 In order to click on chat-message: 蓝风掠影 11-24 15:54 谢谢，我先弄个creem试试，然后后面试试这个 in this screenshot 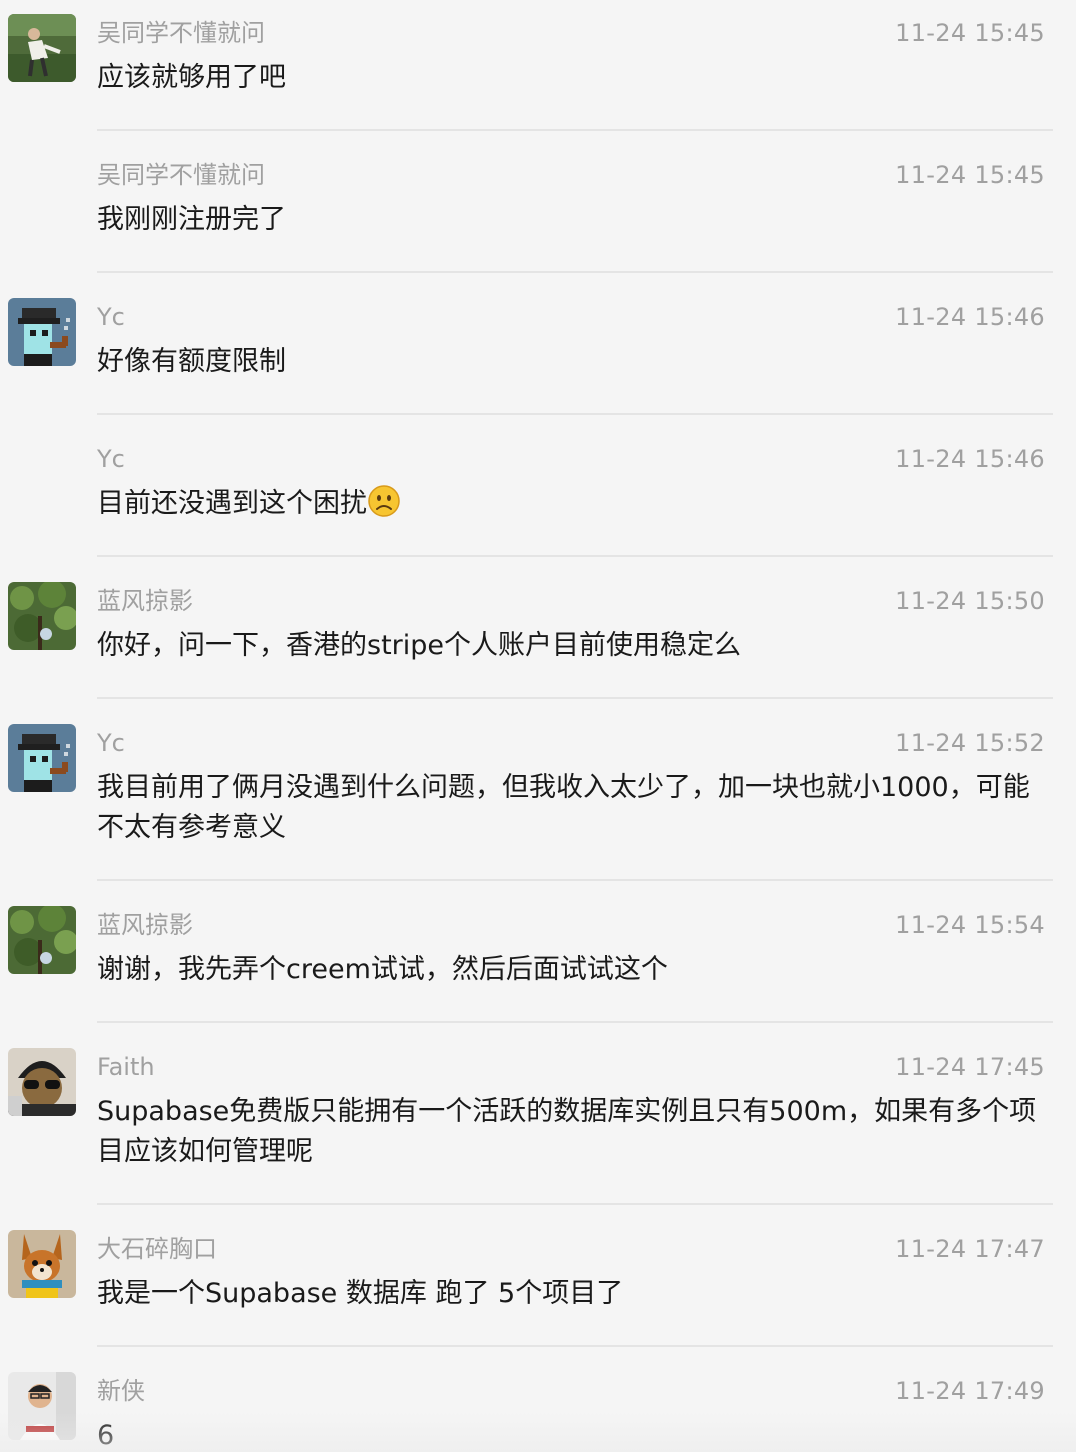, I will do `click(538, 957)`.